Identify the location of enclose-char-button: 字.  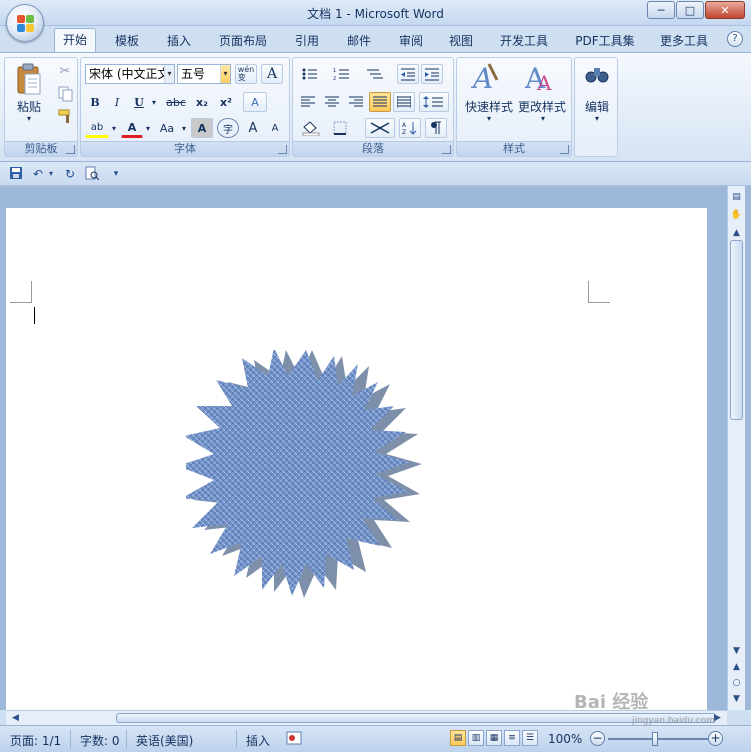
(228, 128).